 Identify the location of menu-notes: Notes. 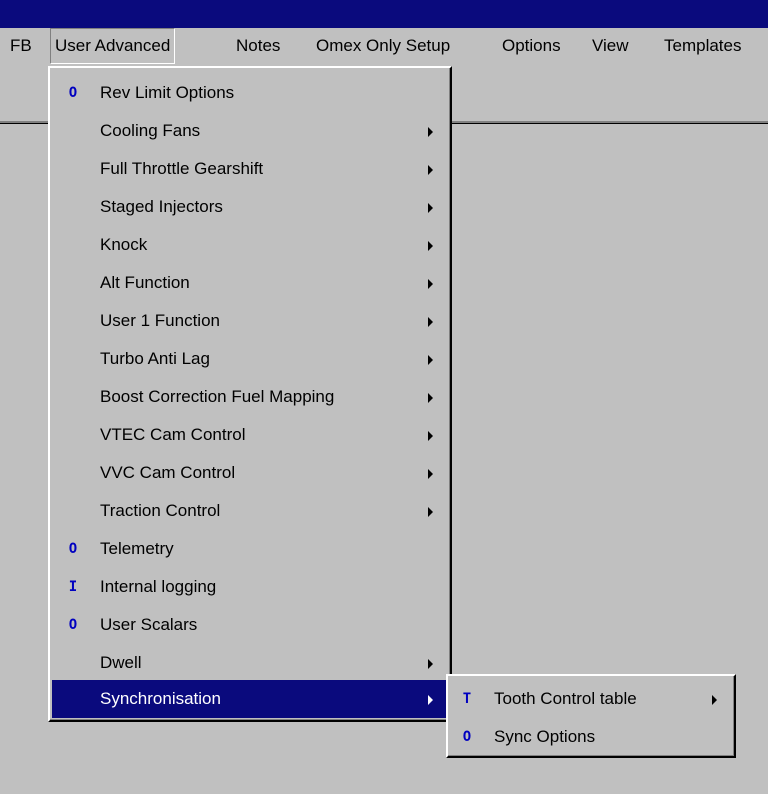
(258, 46).